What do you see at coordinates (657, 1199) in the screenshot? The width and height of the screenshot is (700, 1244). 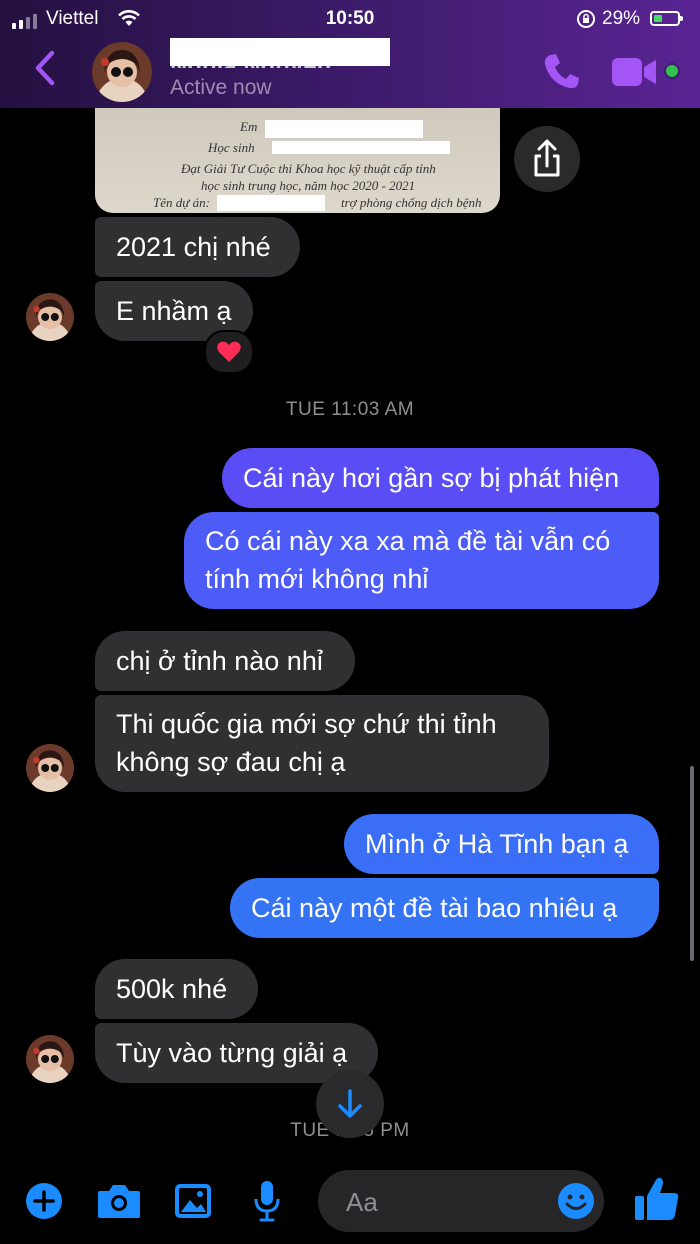 I see `thumbs-up-icon` at bounding box center [657, 1199].